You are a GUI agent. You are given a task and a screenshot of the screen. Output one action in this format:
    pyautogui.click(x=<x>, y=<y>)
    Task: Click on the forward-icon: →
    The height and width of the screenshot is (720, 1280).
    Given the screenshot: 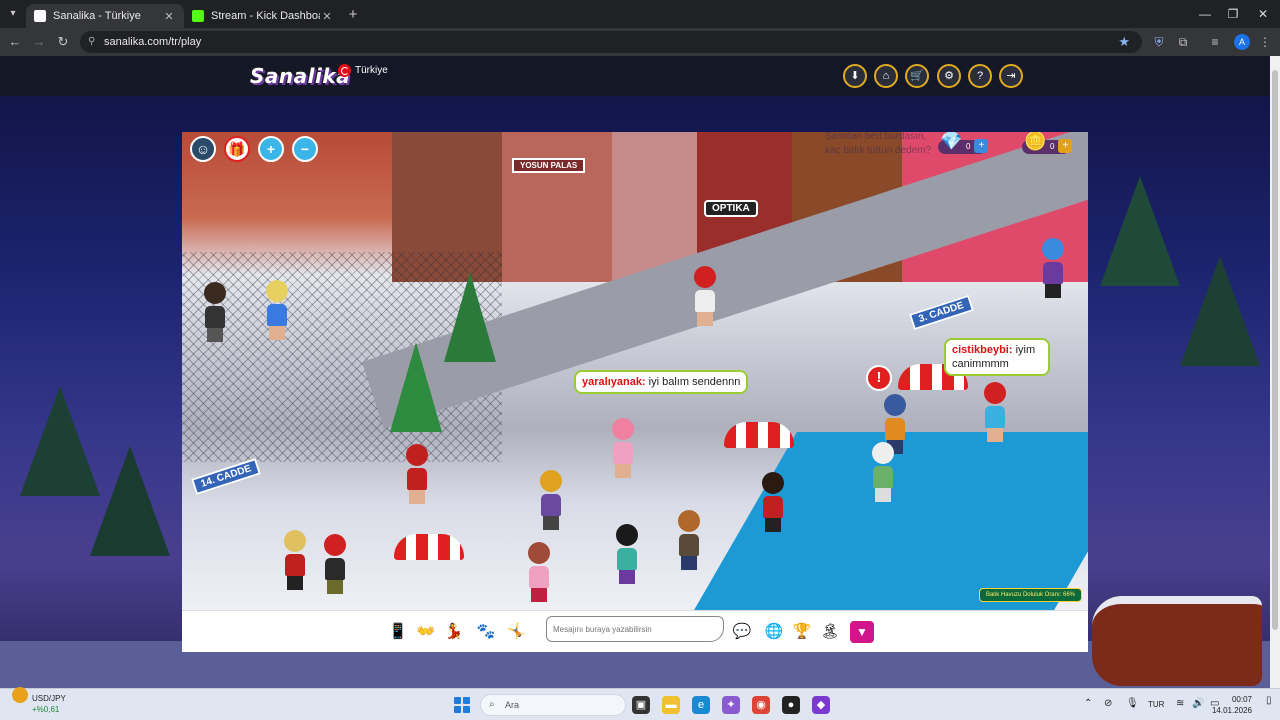 What is the action you would take?
    pyautogui.click(x=39, y=42)
    